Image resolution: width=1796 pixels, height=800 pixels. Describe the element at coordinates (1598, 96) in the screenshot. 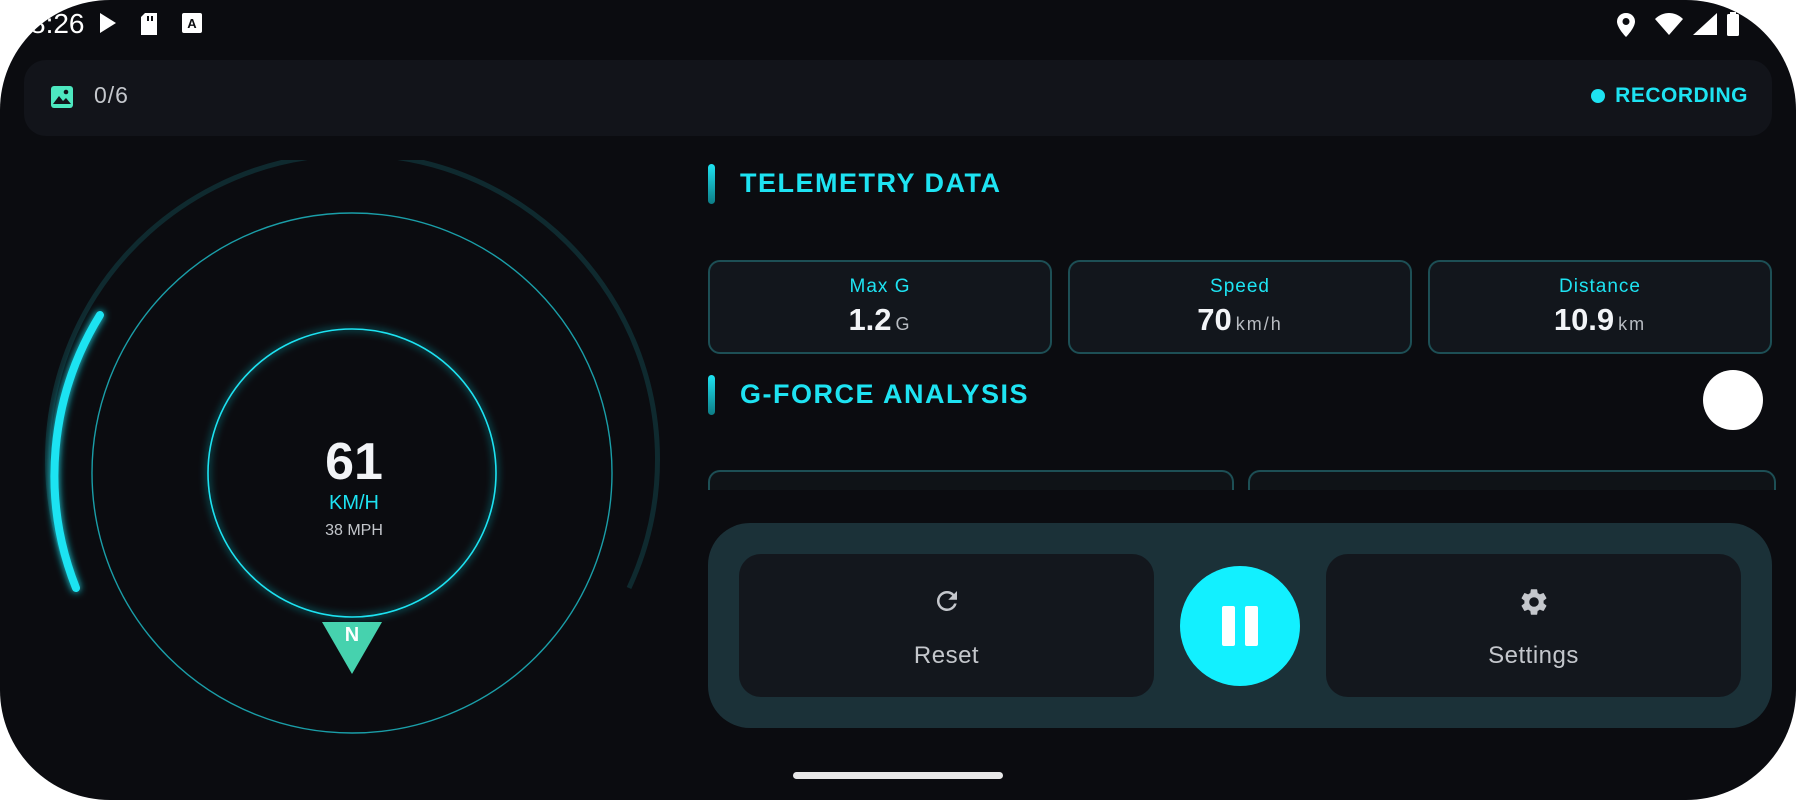

I see `recording-dot-icon` at that location.